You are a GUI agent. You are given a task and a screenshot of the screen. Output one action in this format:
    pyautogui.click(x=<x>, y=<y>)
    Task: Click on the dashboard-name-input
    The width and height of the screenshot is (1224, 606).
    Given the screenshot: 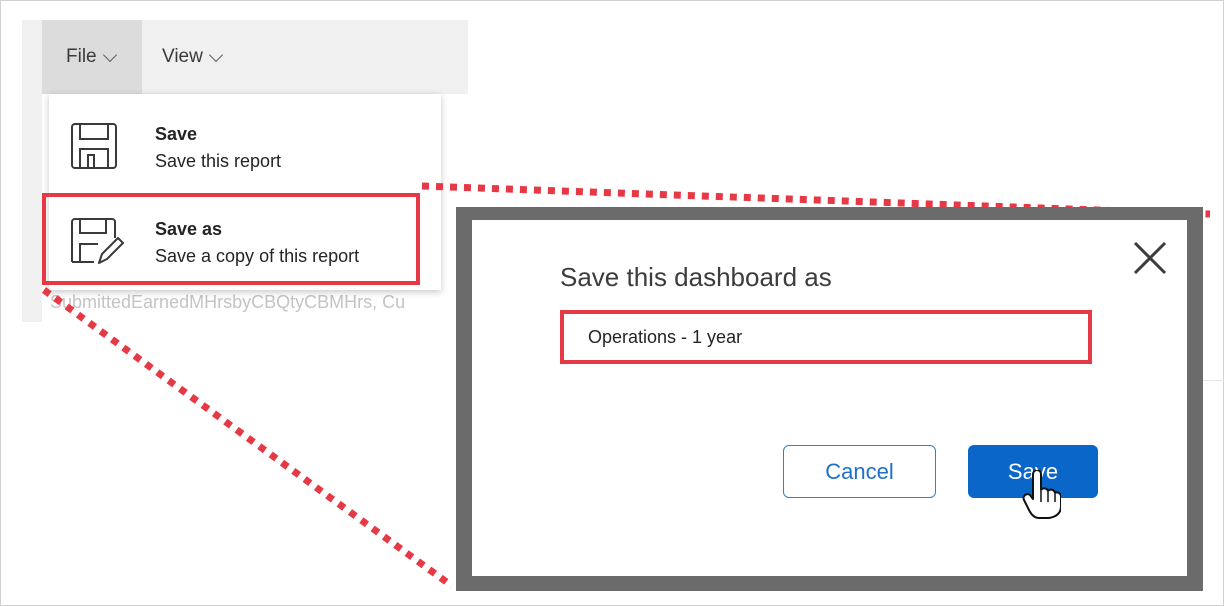 What is the action you would take?
    pyautogui.click(x=826, y=337)
    